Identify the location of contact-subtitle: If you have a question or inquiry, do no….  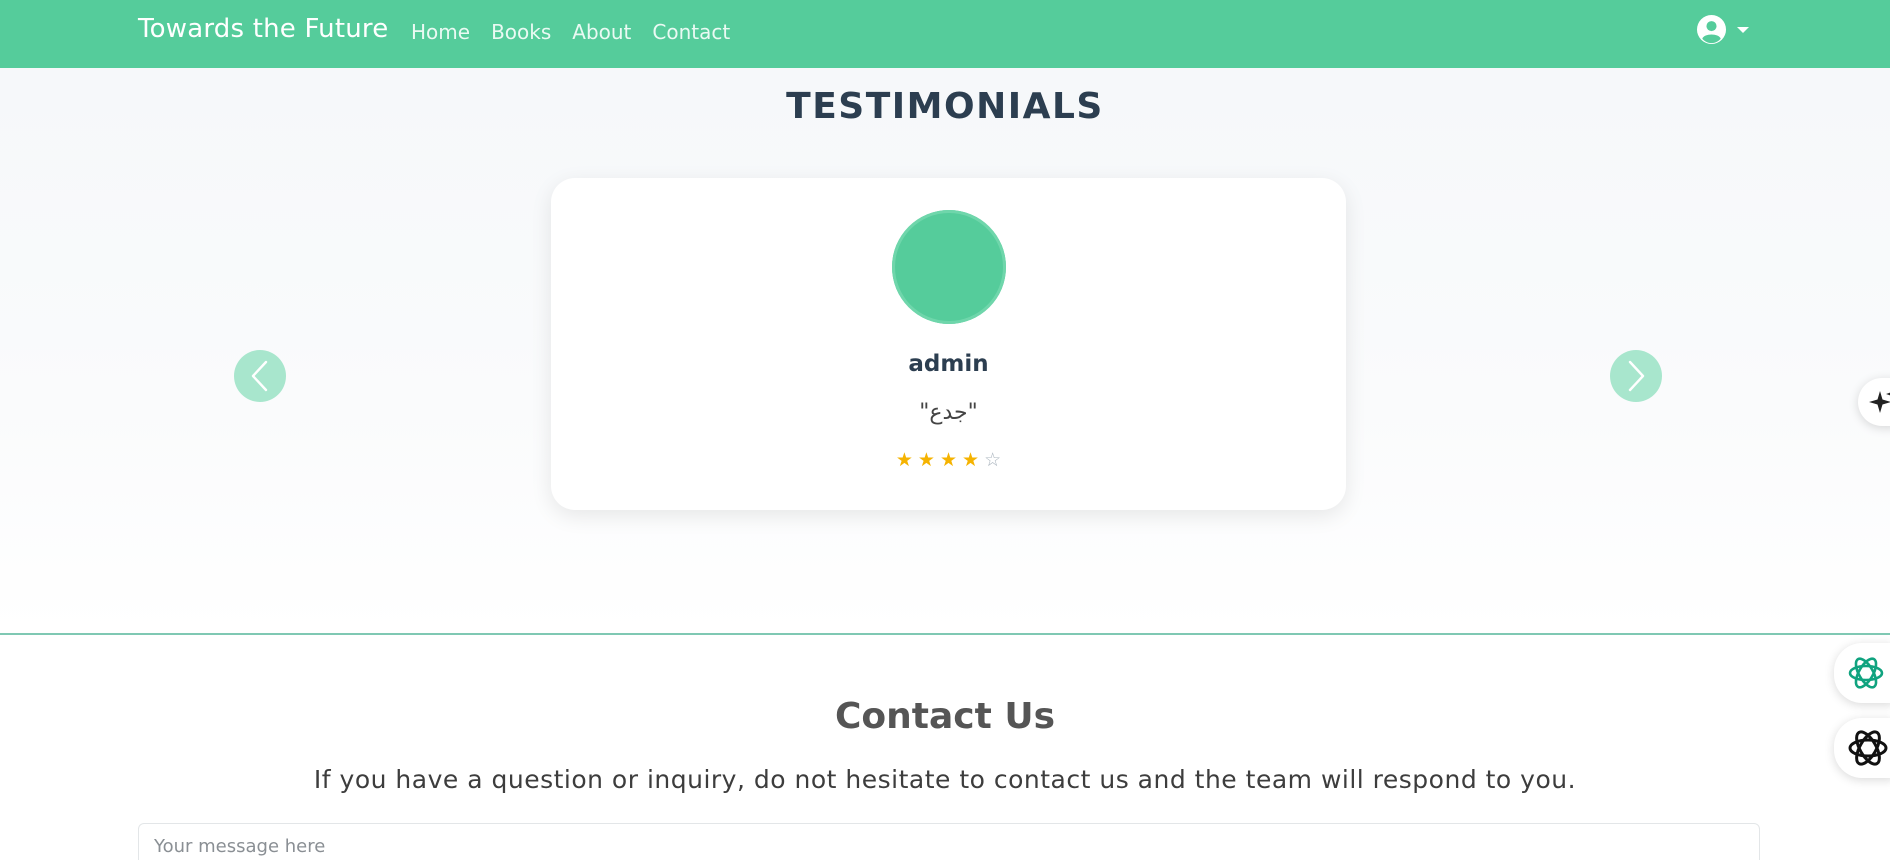
(945, 779).